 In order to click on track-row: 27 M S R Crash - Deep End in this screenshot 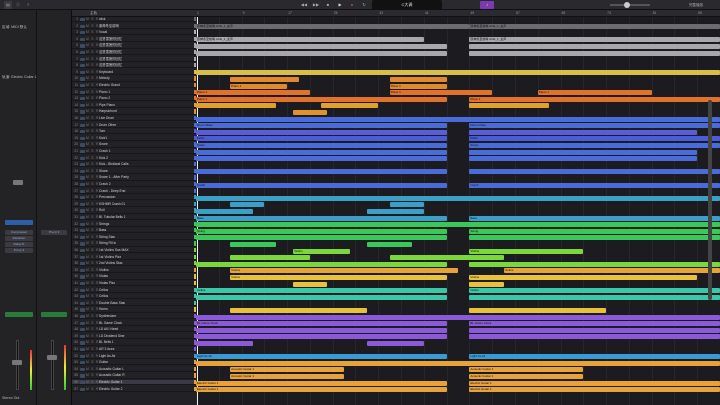, I will do `click(134, 191)`.